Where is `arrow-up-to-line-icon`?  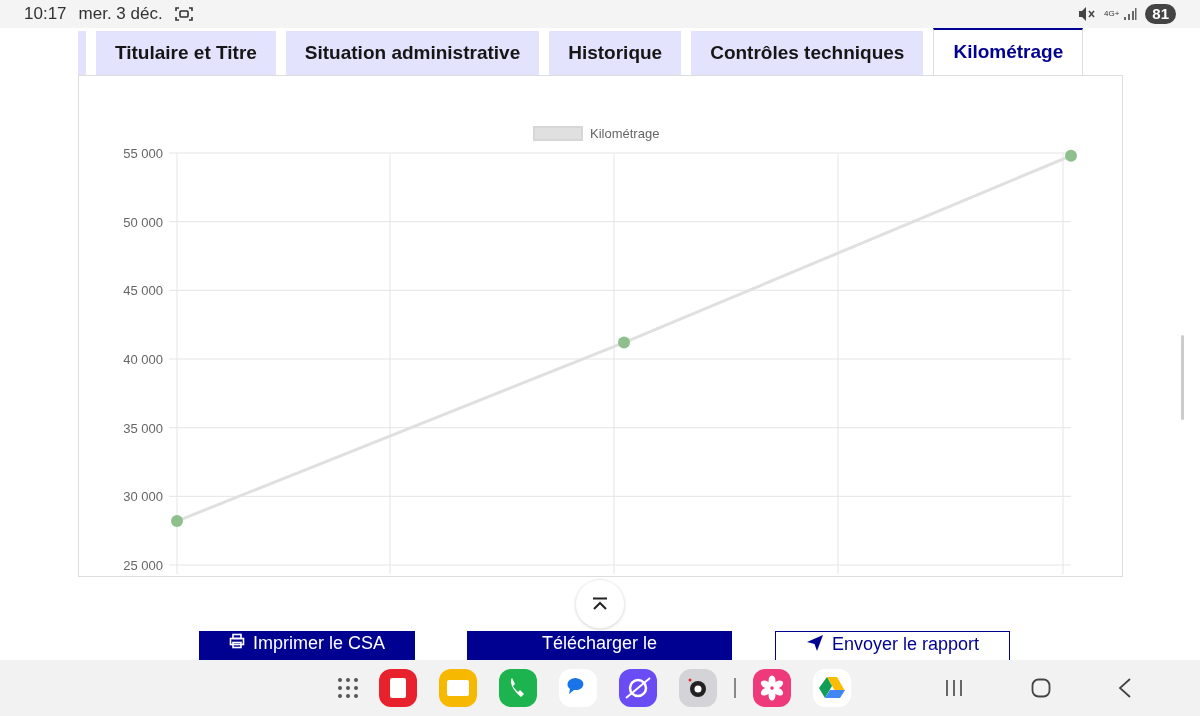 arrow-up-to-line-icon is located at coordinates (600, 604).